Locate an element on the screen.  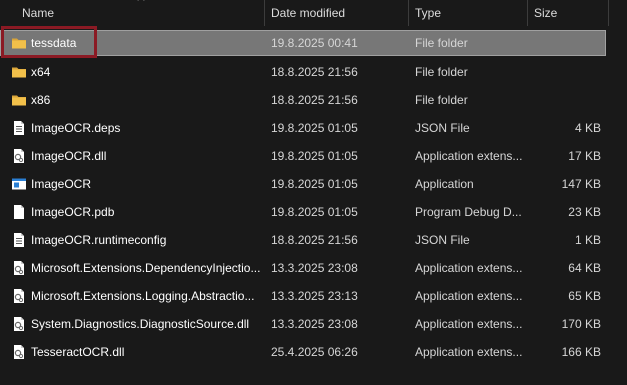
file-size: 23 KB is located at coordinates (584, 212).